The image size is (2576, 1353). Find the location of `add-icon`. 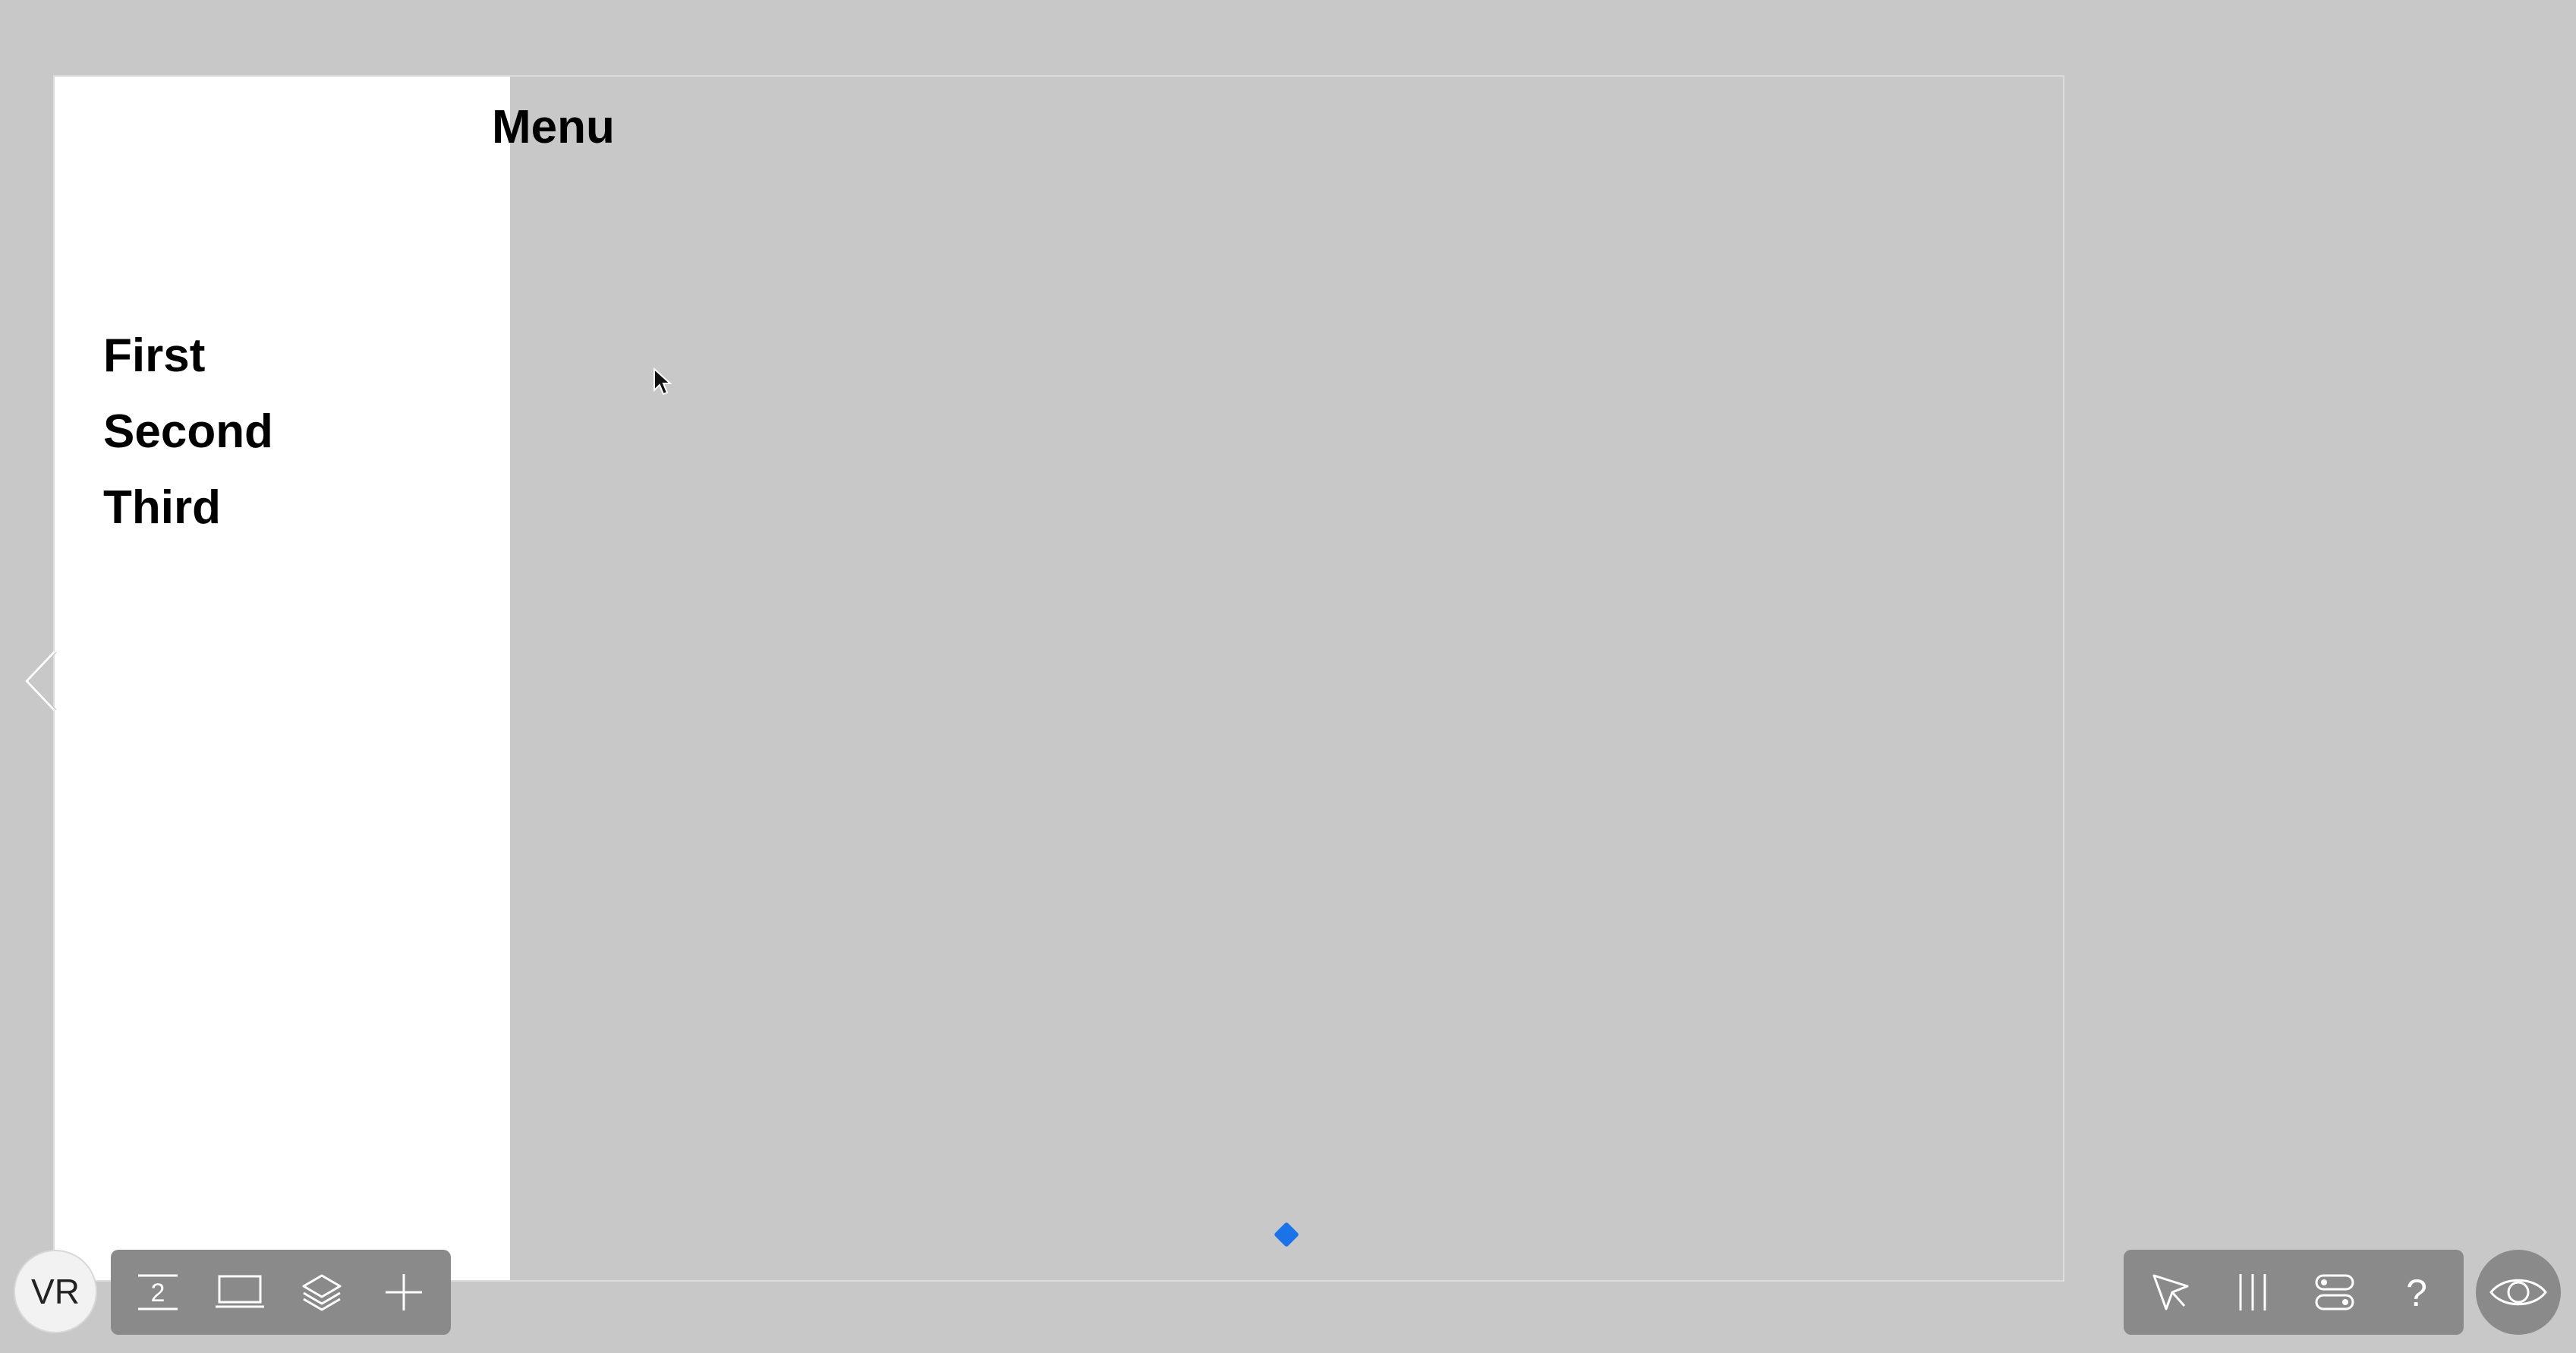

add-icon is located at coordinates (403, 1293).